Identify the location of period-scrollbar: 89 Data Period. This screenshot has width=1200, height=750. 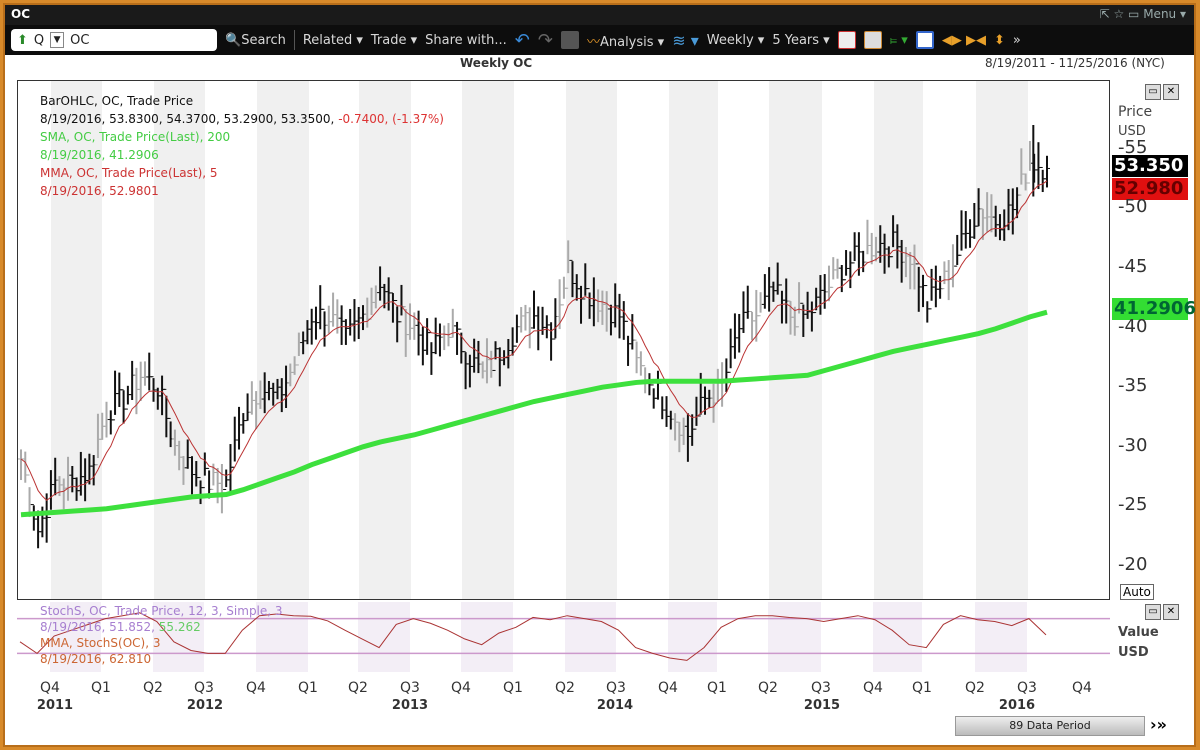
(1050, 726).